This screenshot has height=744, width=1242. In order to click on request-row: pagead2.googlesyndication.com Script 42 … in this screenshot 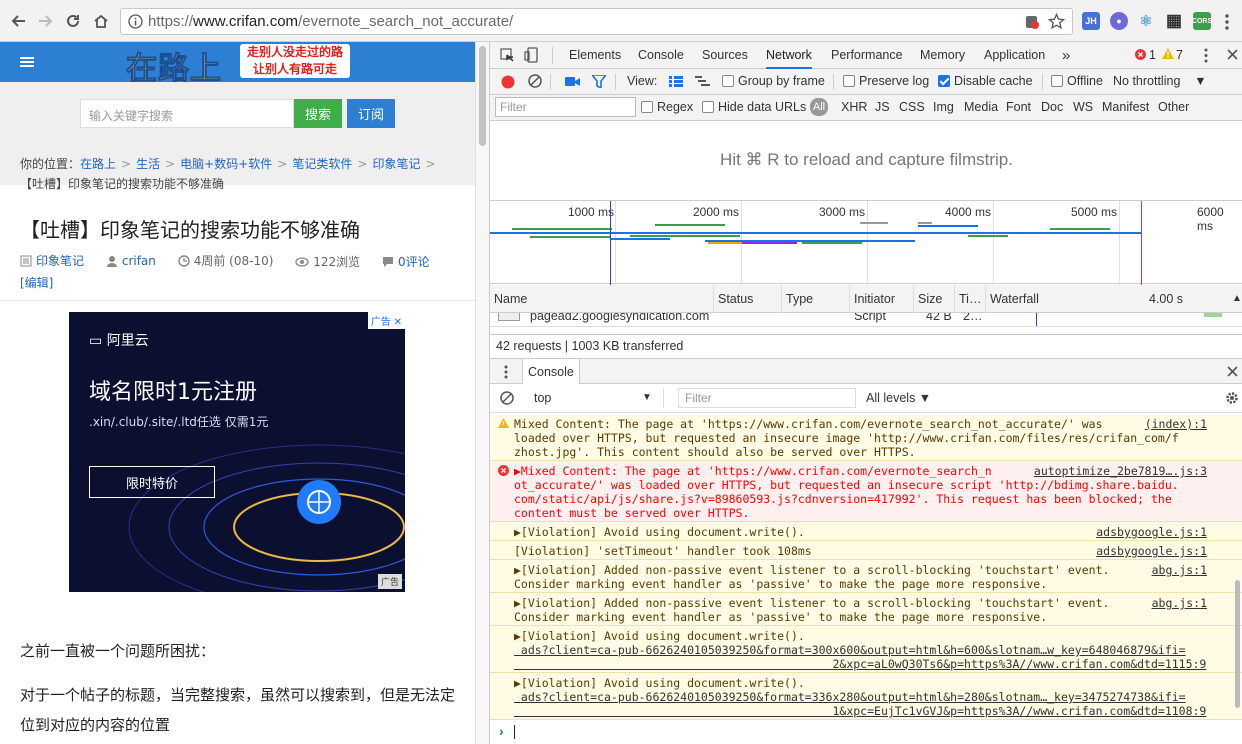, I will do `click(866, 320)`.